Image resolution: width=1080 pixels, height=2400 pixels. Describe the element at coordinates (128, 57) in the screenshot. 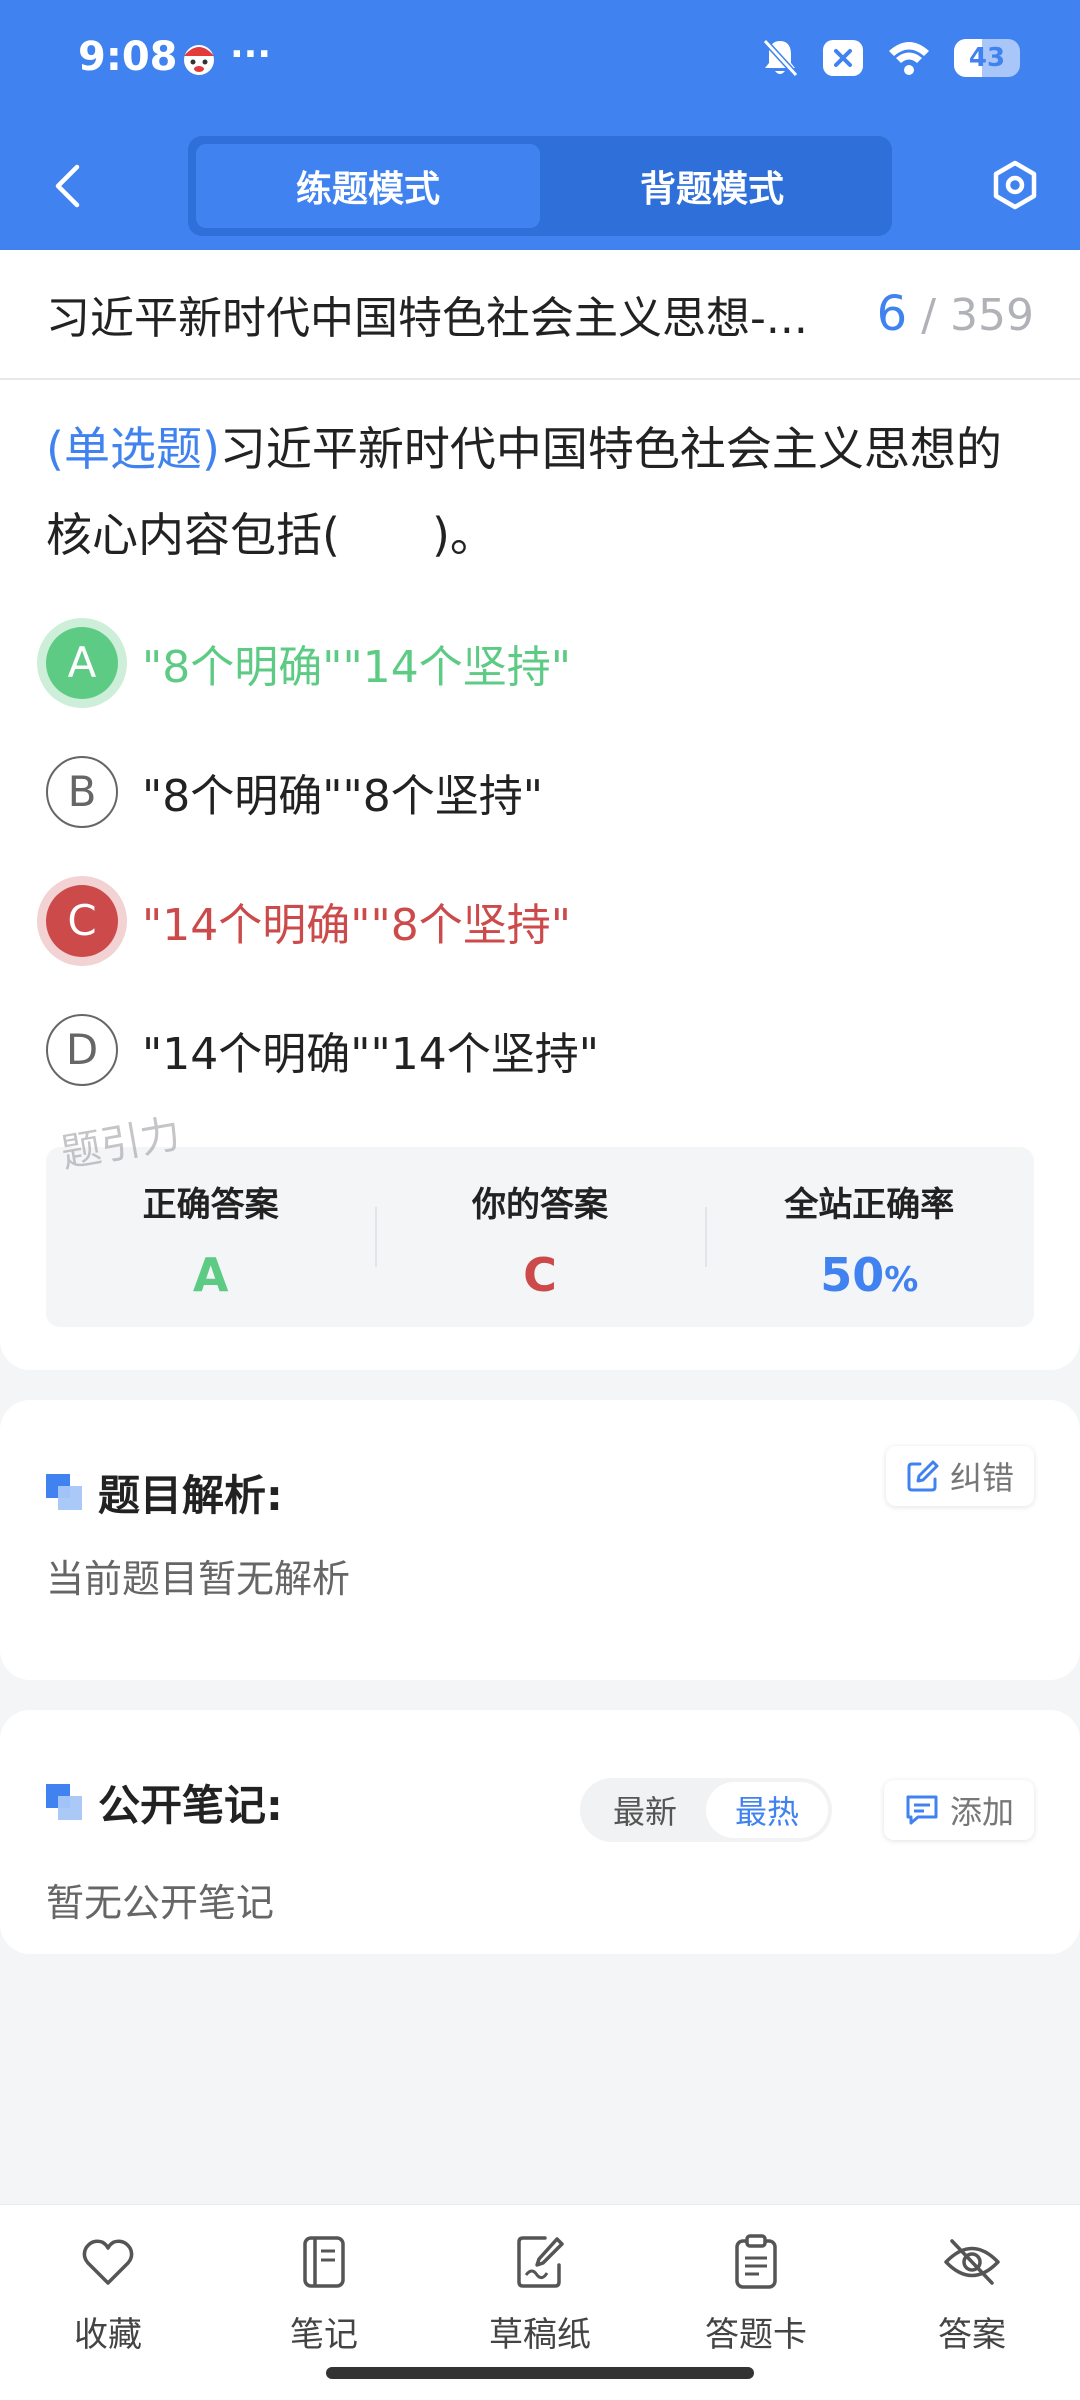

I see `status-time: 9:08` at that location.